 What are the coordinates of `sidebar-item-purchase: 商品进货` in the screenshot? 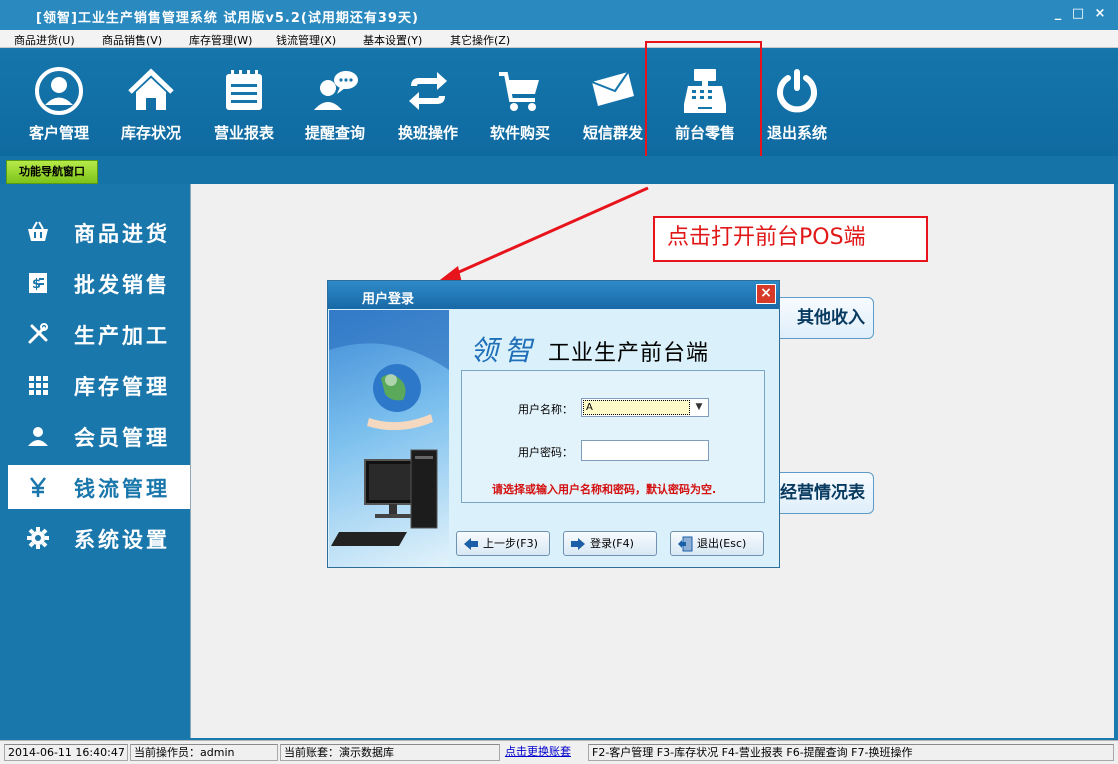 It's located at (99, 232).